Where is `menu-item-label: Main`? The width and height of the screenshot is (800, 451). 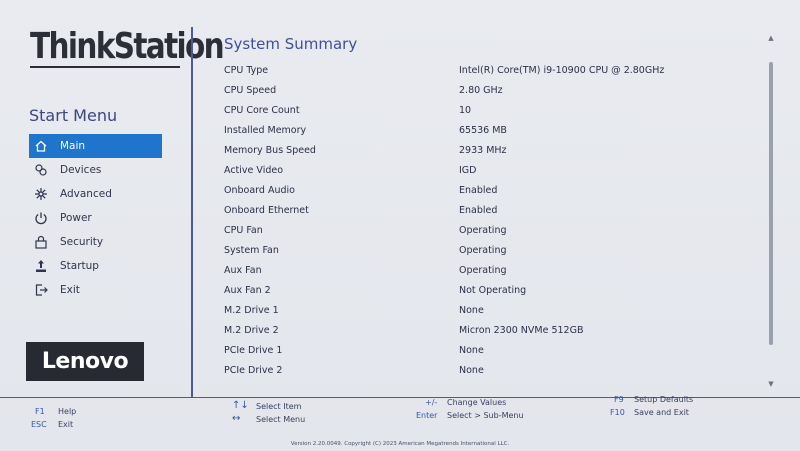
menu-item-label: Main is located at coordinates (73, 146).